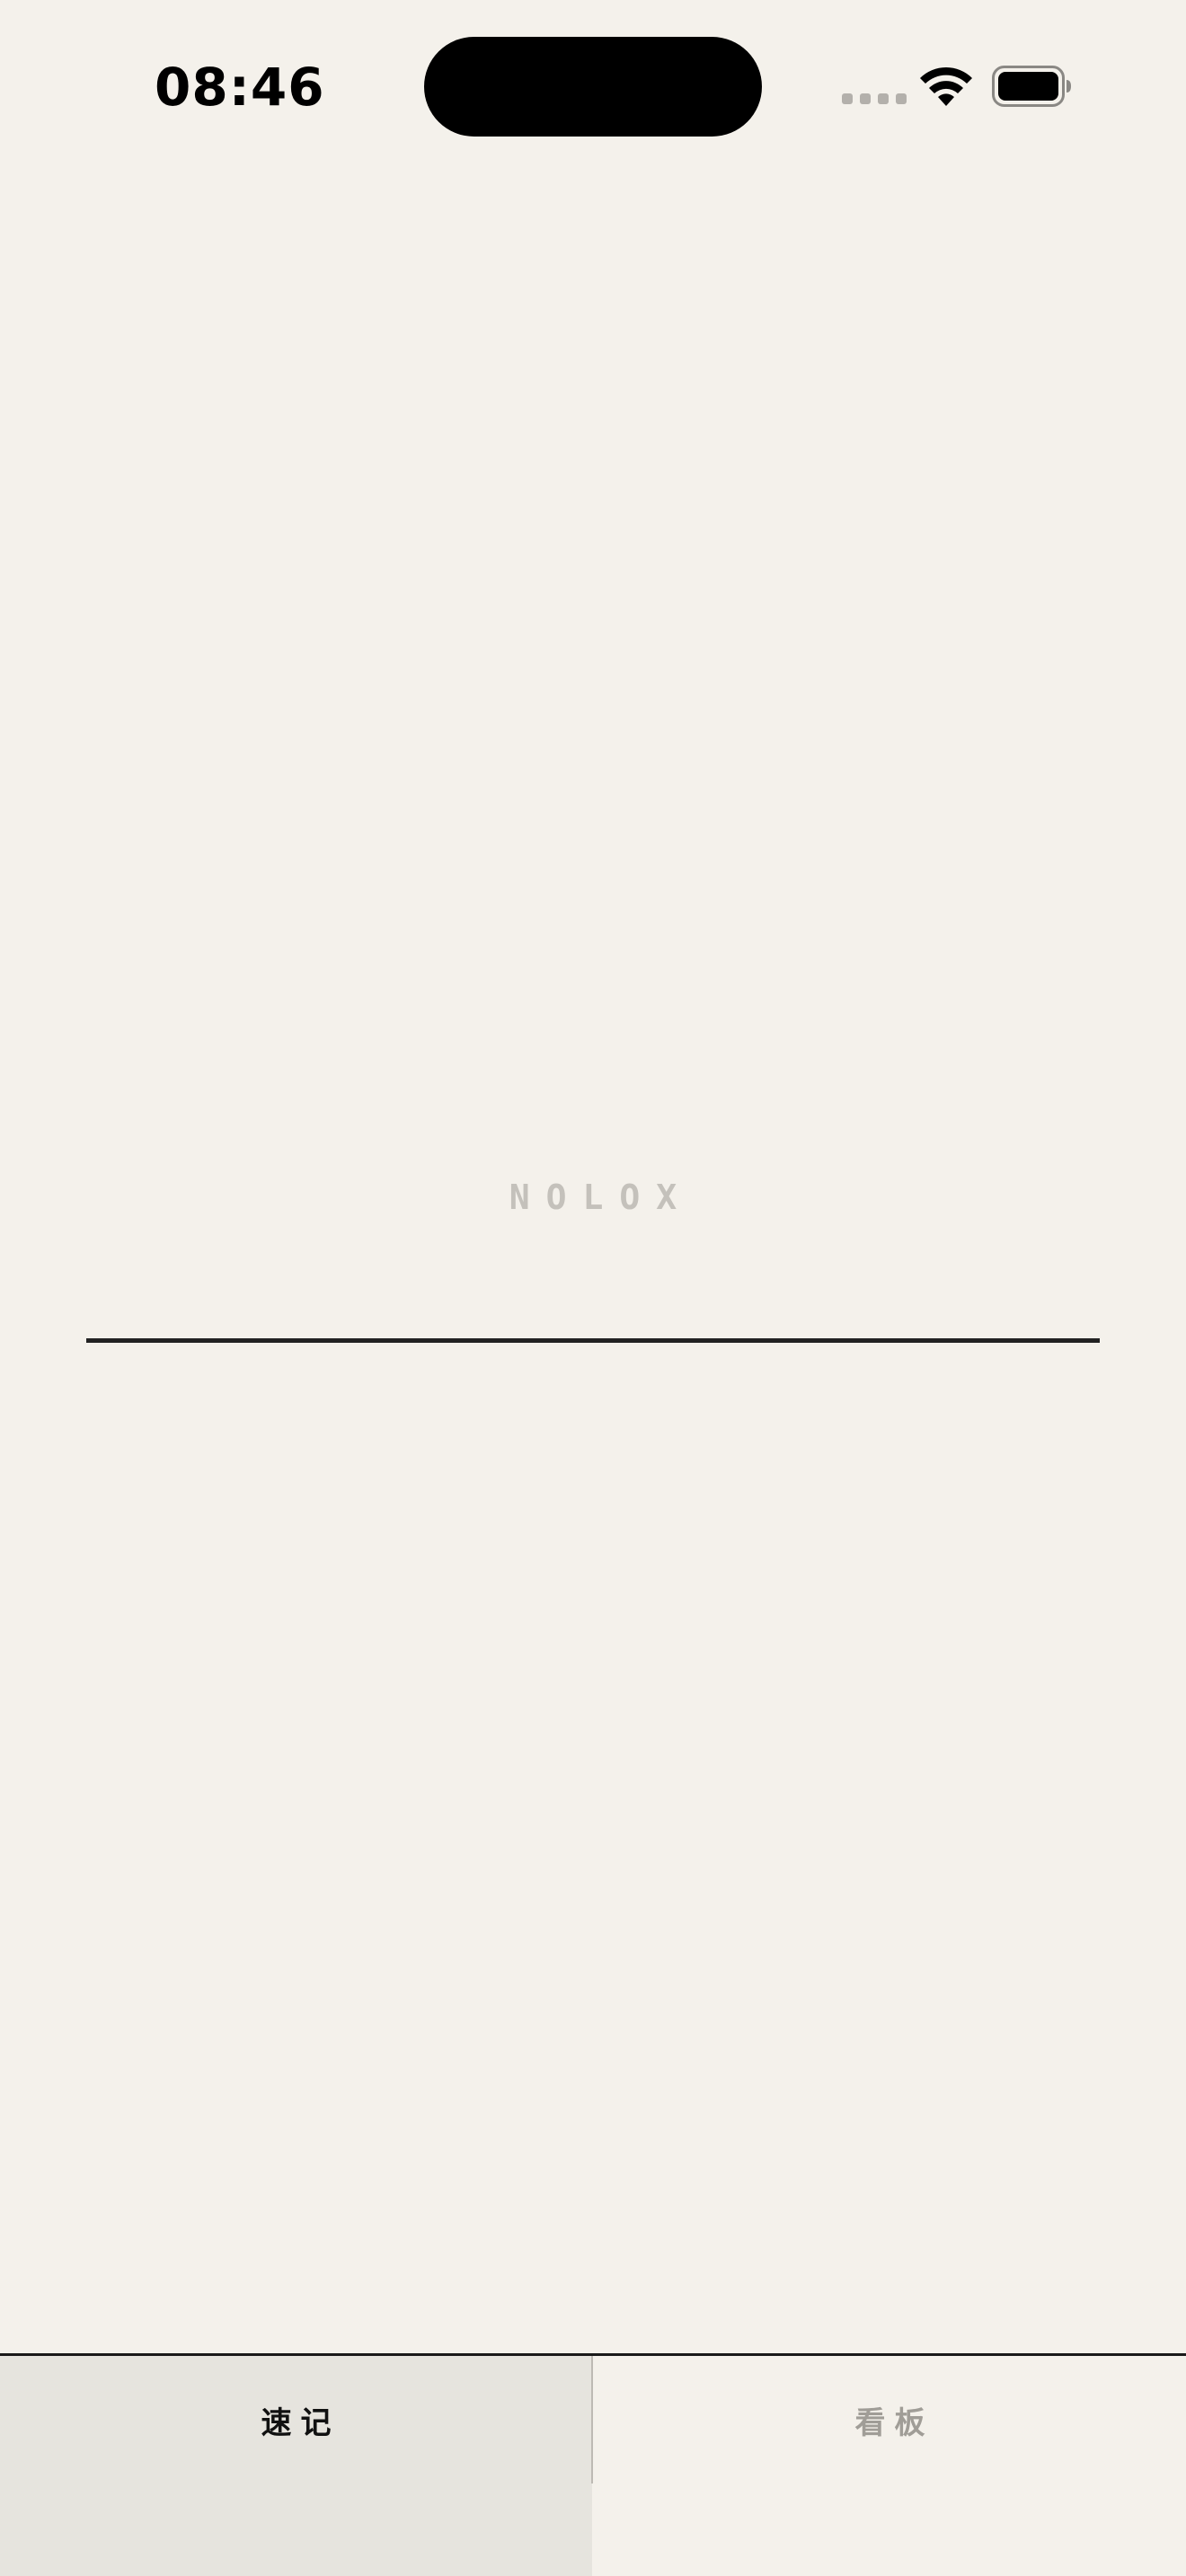 The height and width of the screenshot is (2576, 1186). I want to click on dynamic-island, so click(593, 87).